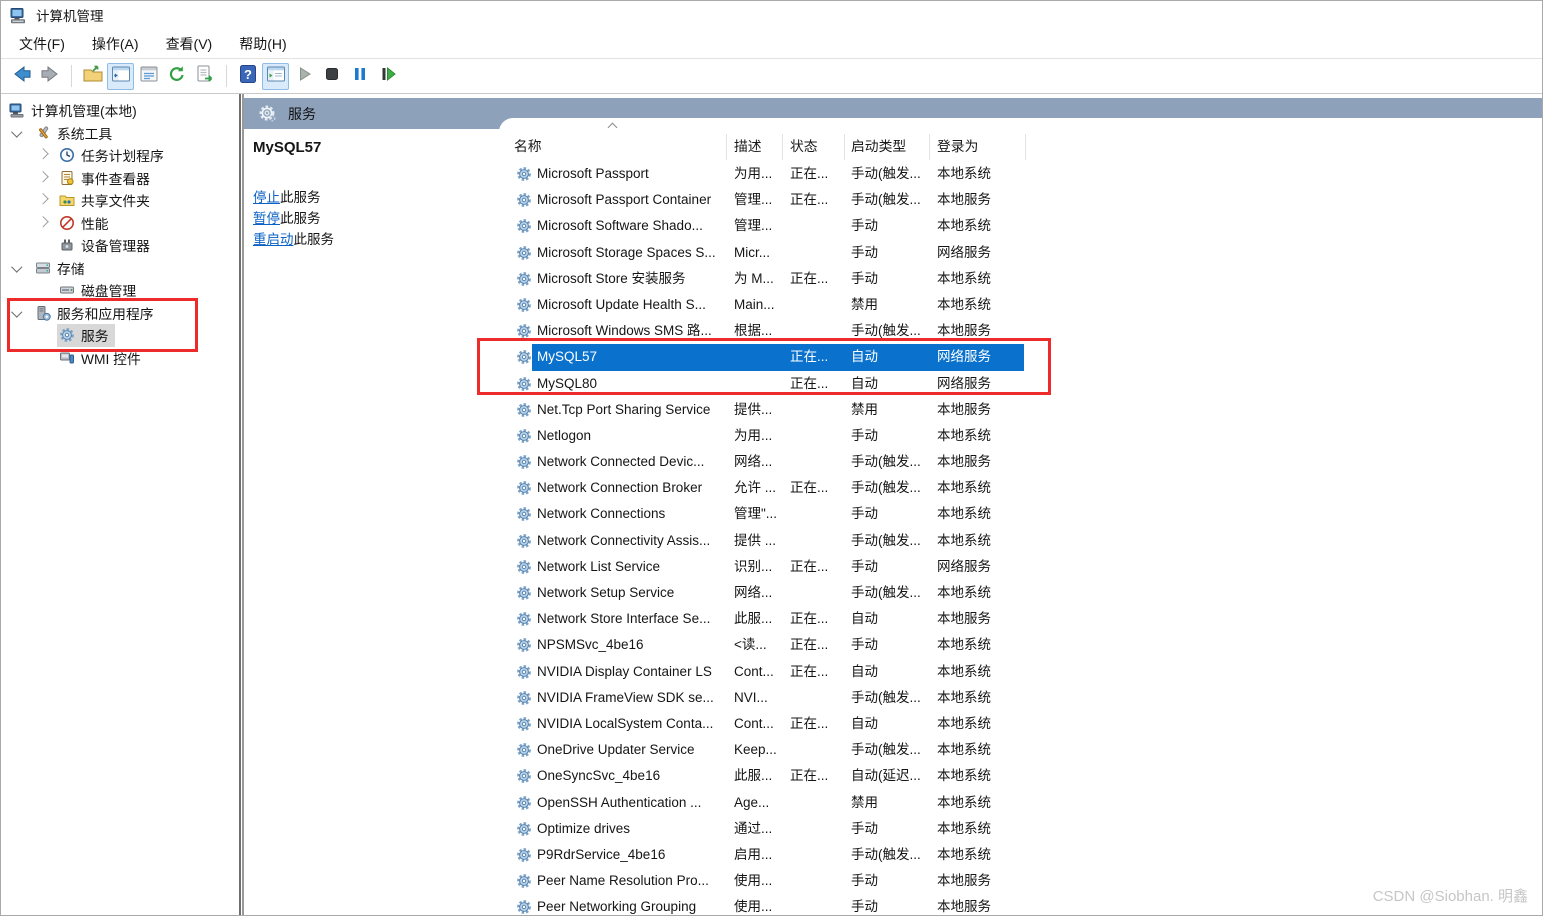 This screenshot has width=1543, height=916. Describe the element at coordinates (1020, 593) in the screenshot. I see `service-row-network-setup-service: Network Setup Service 网络... 手动(触发... 本地系统` at that location.